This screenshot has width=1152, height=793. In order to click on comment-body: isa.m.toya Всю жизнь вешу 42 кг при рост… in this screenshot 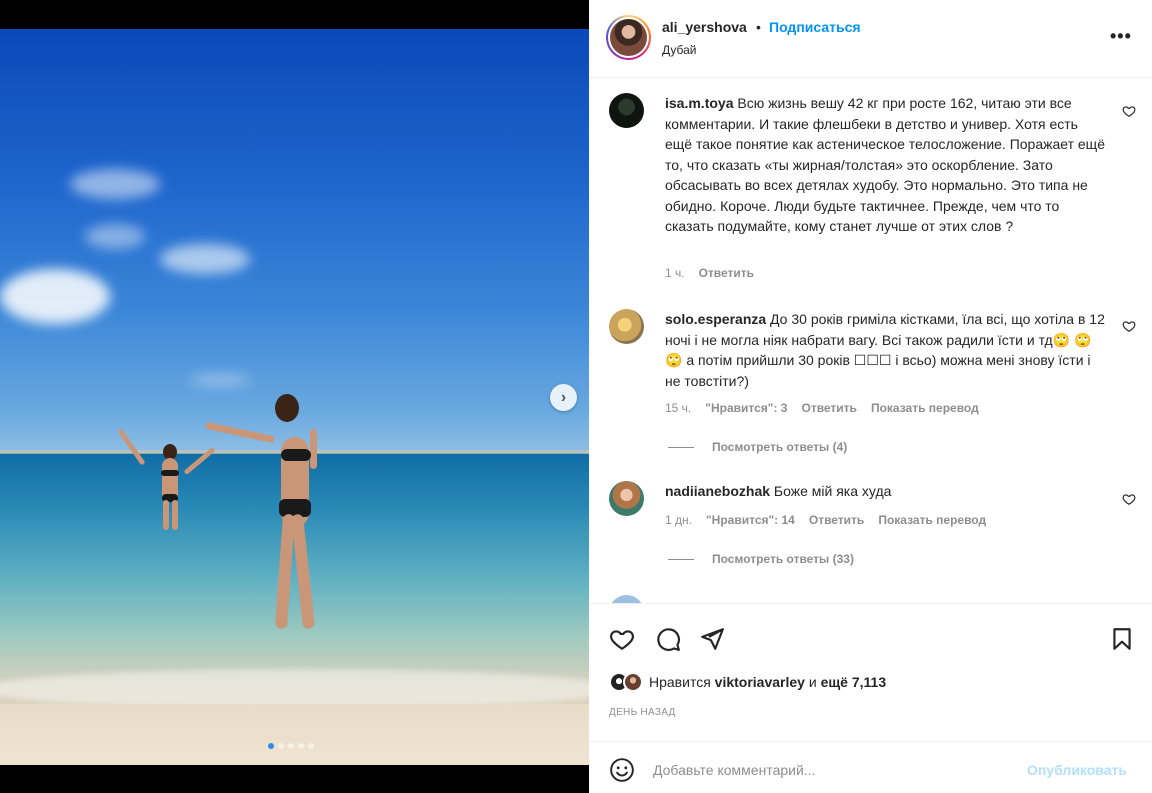, I will do `click(885, 165)`.